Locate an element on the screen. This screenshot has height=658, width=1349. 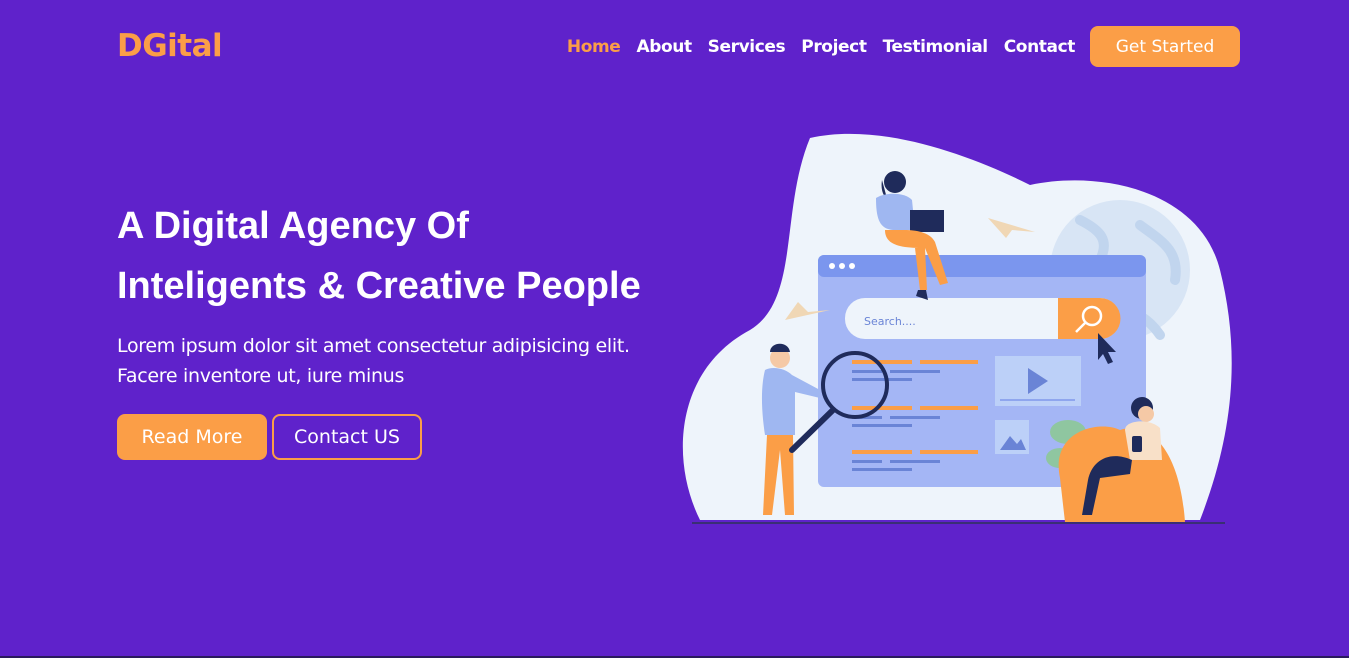
nav-services: Services is located at coordinates (747, 47).